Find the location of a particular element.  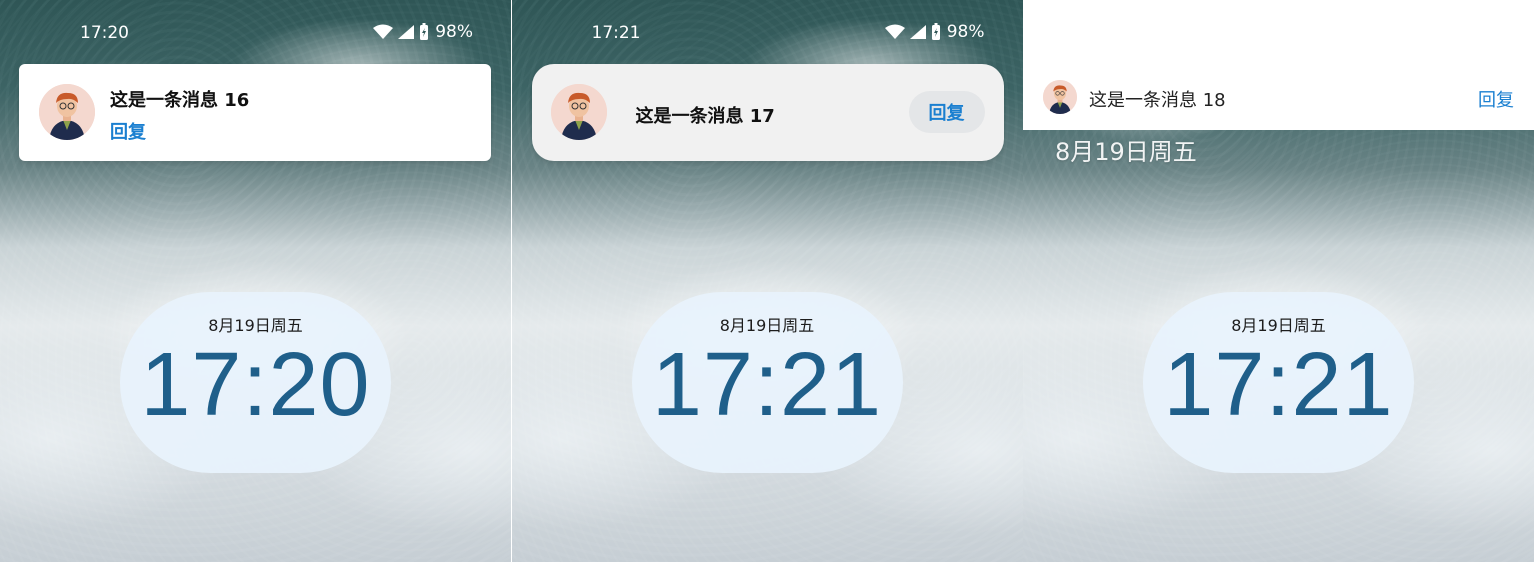

notification-title: 这是一条消息 16 is located at coordinates (180, 100).